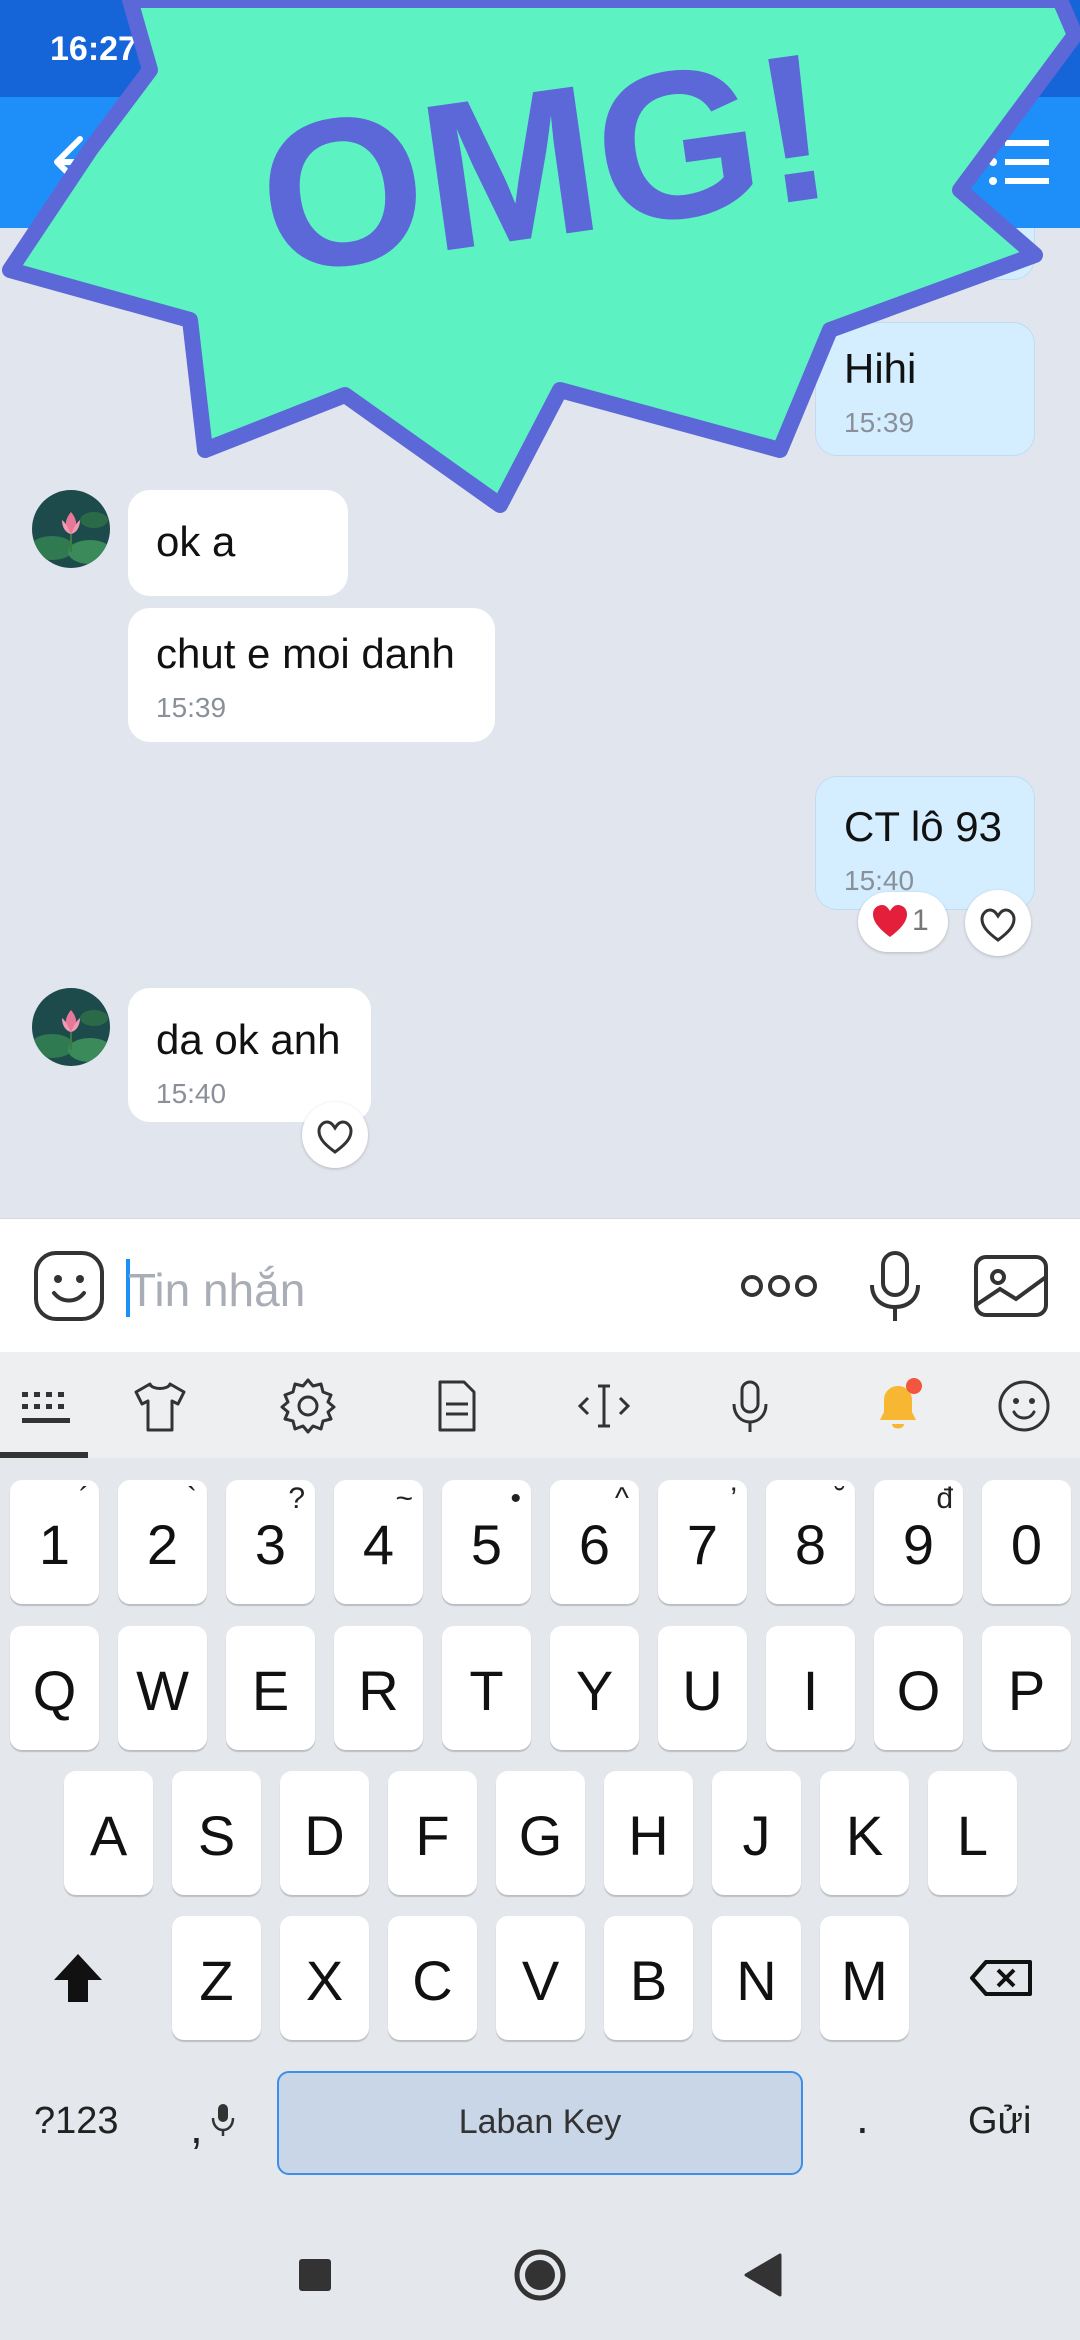  What do you see at coordinates (416, 1286) in the screenshot?
I see `message-input: Tin nhắn` at bounding box center [416, 1286].